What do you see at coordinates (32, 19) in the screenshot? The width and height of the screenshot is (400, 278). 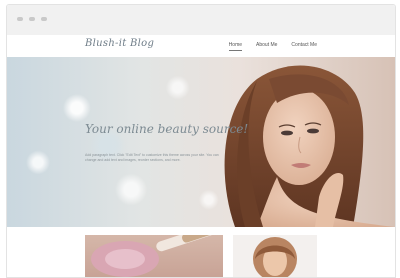 I see `window-minimize-dot` at bounding box center [32, 19].